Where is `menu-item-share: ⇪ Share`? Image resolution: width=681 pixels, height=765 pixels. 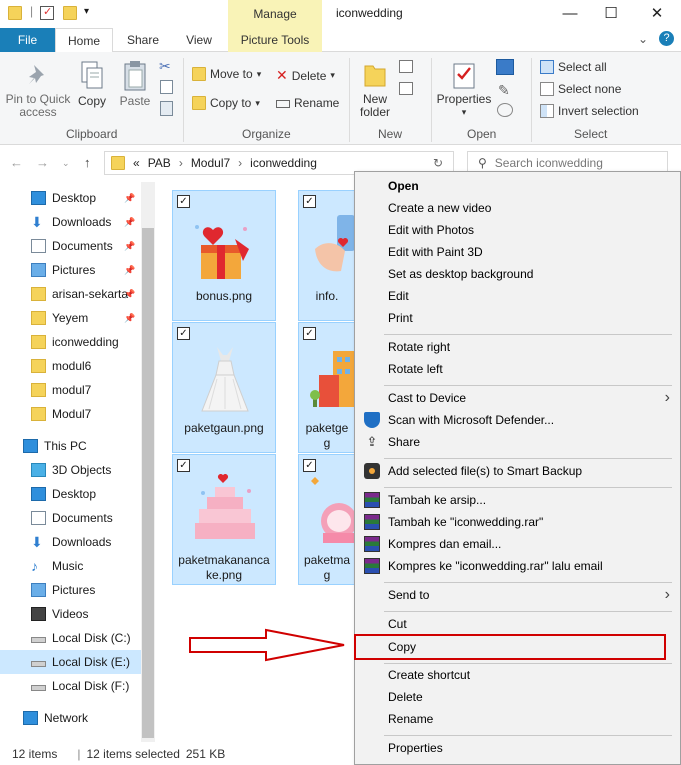 menu-item-share: ⇪ Share is located at coordinates (517, 442).